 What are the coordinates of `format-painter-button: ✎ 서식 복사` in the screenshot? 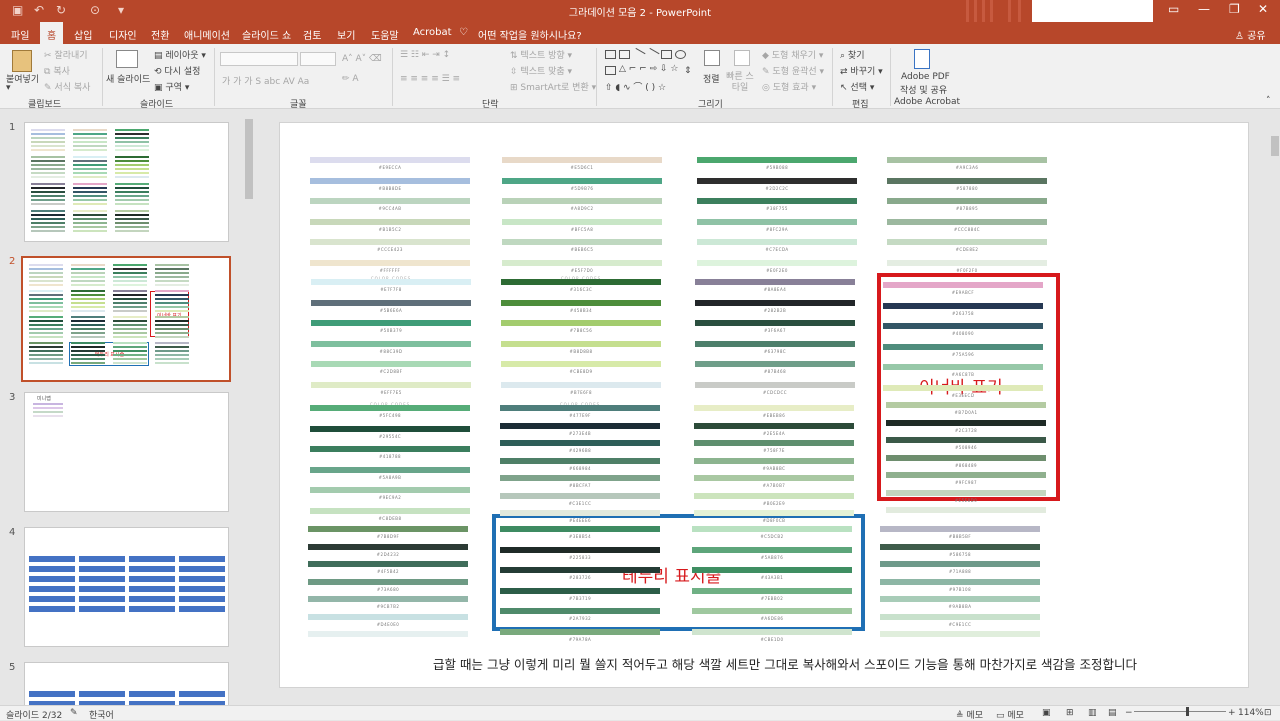 It's located at (67, 86).